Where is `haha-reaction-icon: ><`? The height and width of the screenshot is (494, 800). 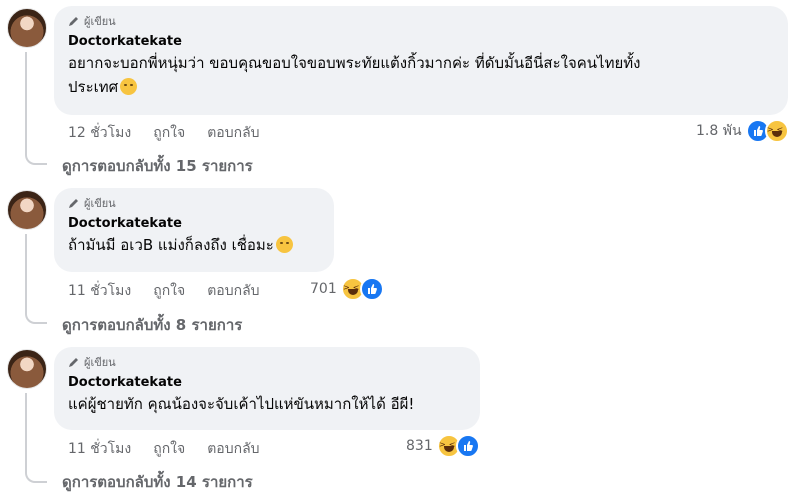 haha-reaction-icon: >< is located at coordinates (776, 131).